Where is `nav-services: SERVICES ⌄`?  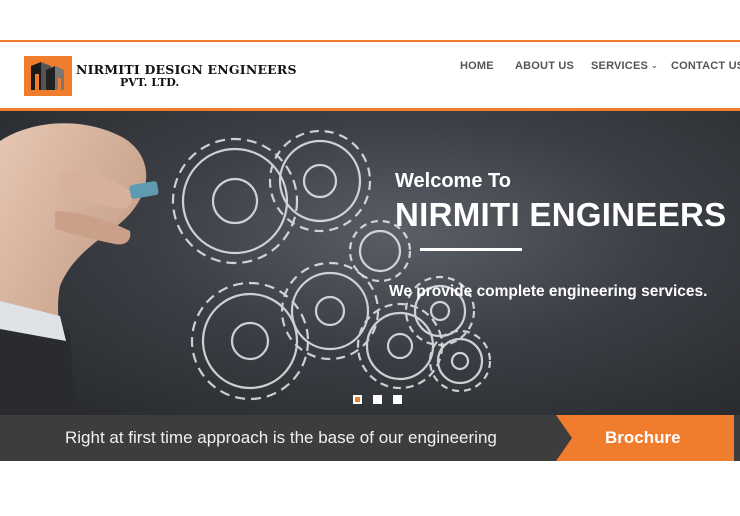
nav-services: SERVICES ⌄ is located at coordinates (624, 66).